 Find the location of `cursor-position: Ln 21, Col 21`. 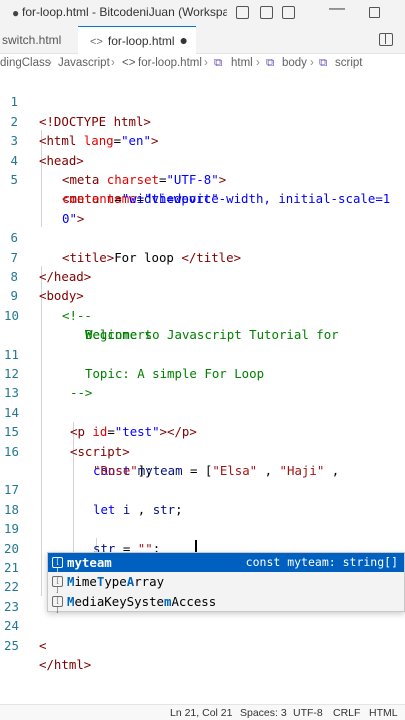

cursor-position: Ln 21, Col 21 is located at coordinates (201, 713).